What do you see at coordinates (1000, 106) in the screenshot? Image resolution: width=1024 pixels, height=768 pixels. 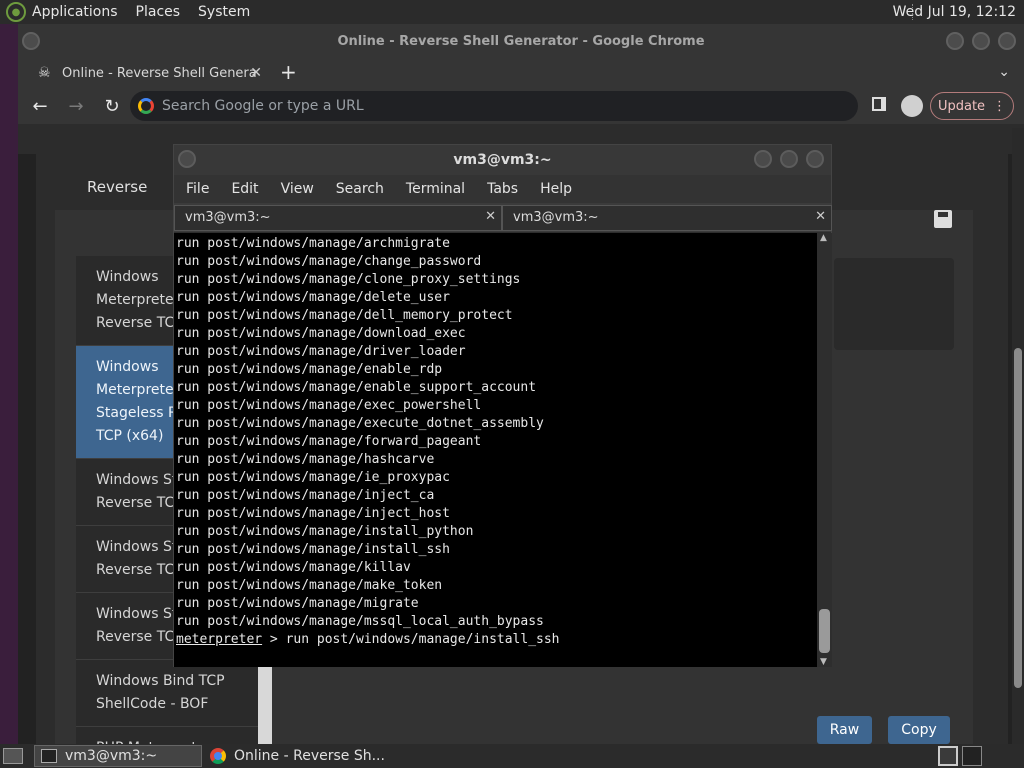 I see `more-vert-icon: ⋮` at bounding box center [1000, 106].